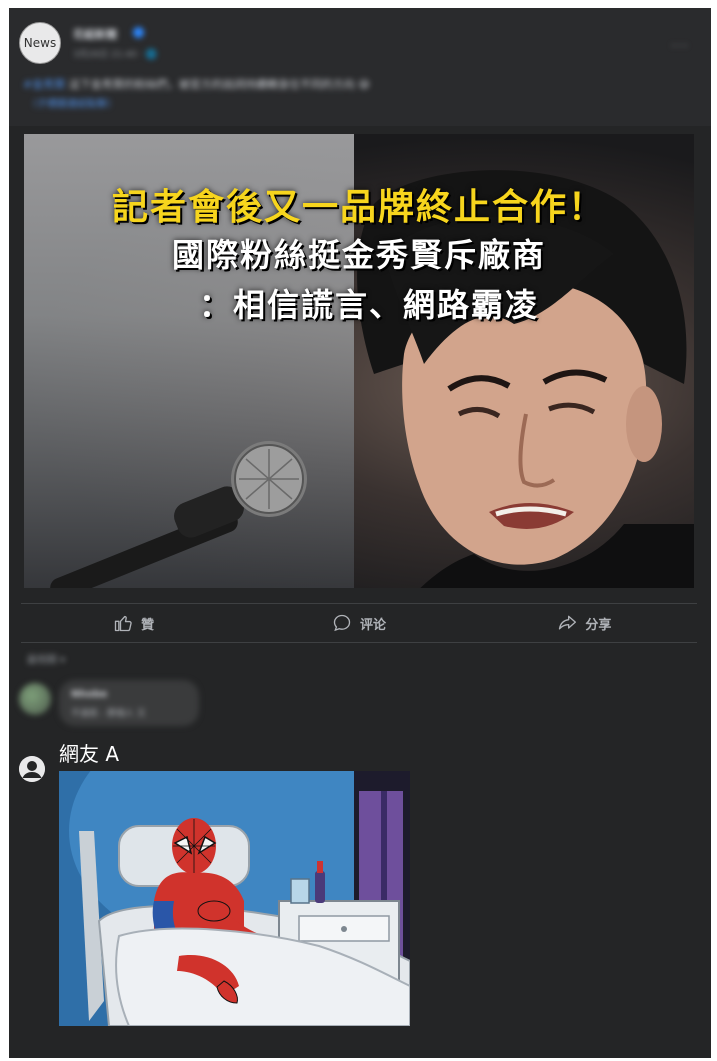 This screenshot has width=717, height=1061. Describe the element at coordinates (598, 625) in the screenshot. I see `share-label: 分享` at that location.